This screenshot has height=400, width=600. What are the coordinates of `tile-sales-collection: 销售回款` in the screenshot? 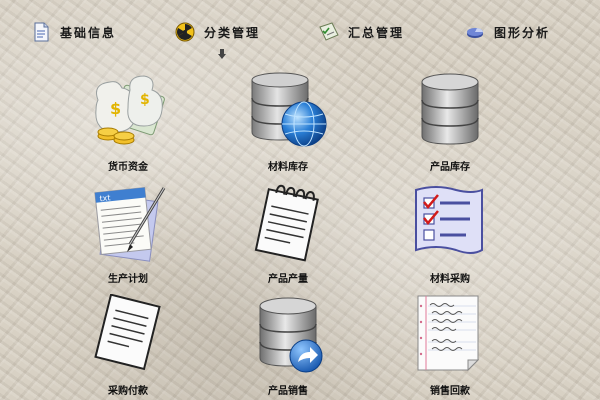 It's located at (450, 347).